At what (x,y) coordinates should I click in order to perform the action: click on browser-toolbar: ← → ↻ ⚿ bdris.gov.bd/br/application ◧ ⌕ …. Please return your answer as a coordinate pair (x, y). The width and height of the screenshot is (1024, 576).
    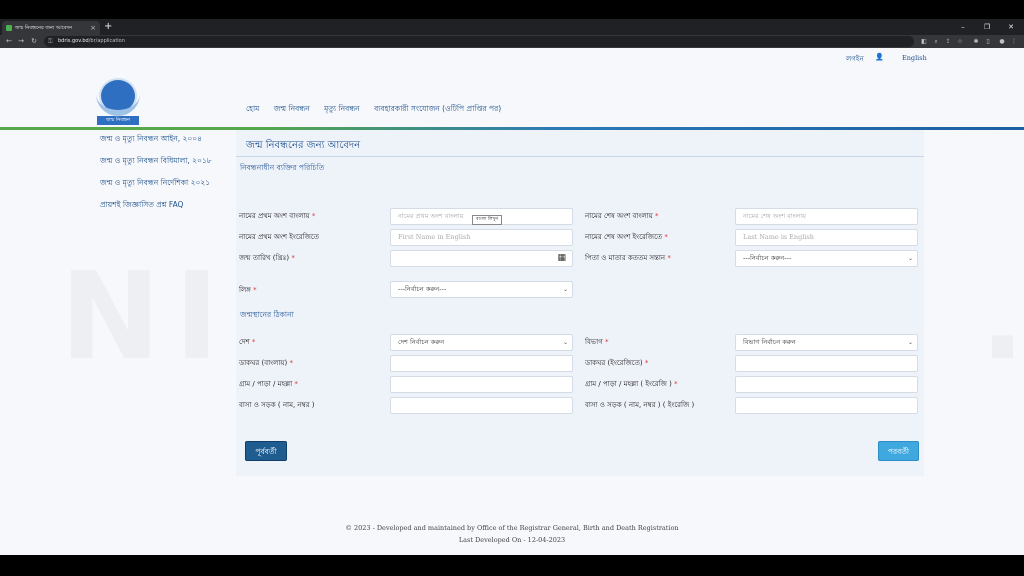
    Looking at the image, I should click on (512, 41).